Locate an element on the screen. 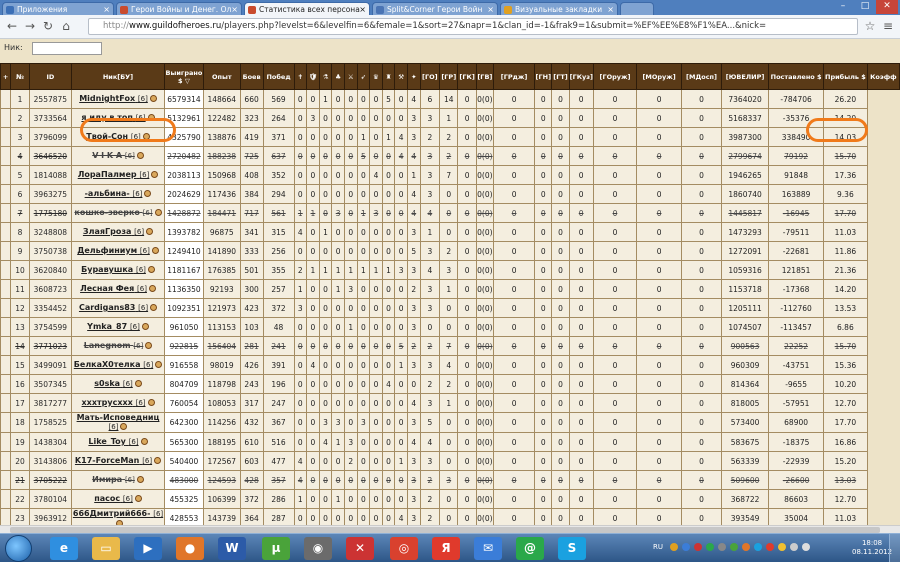 This screenshot has width=900, height=562. game-app-icon: ◉ is located at coordinates (318, 548).